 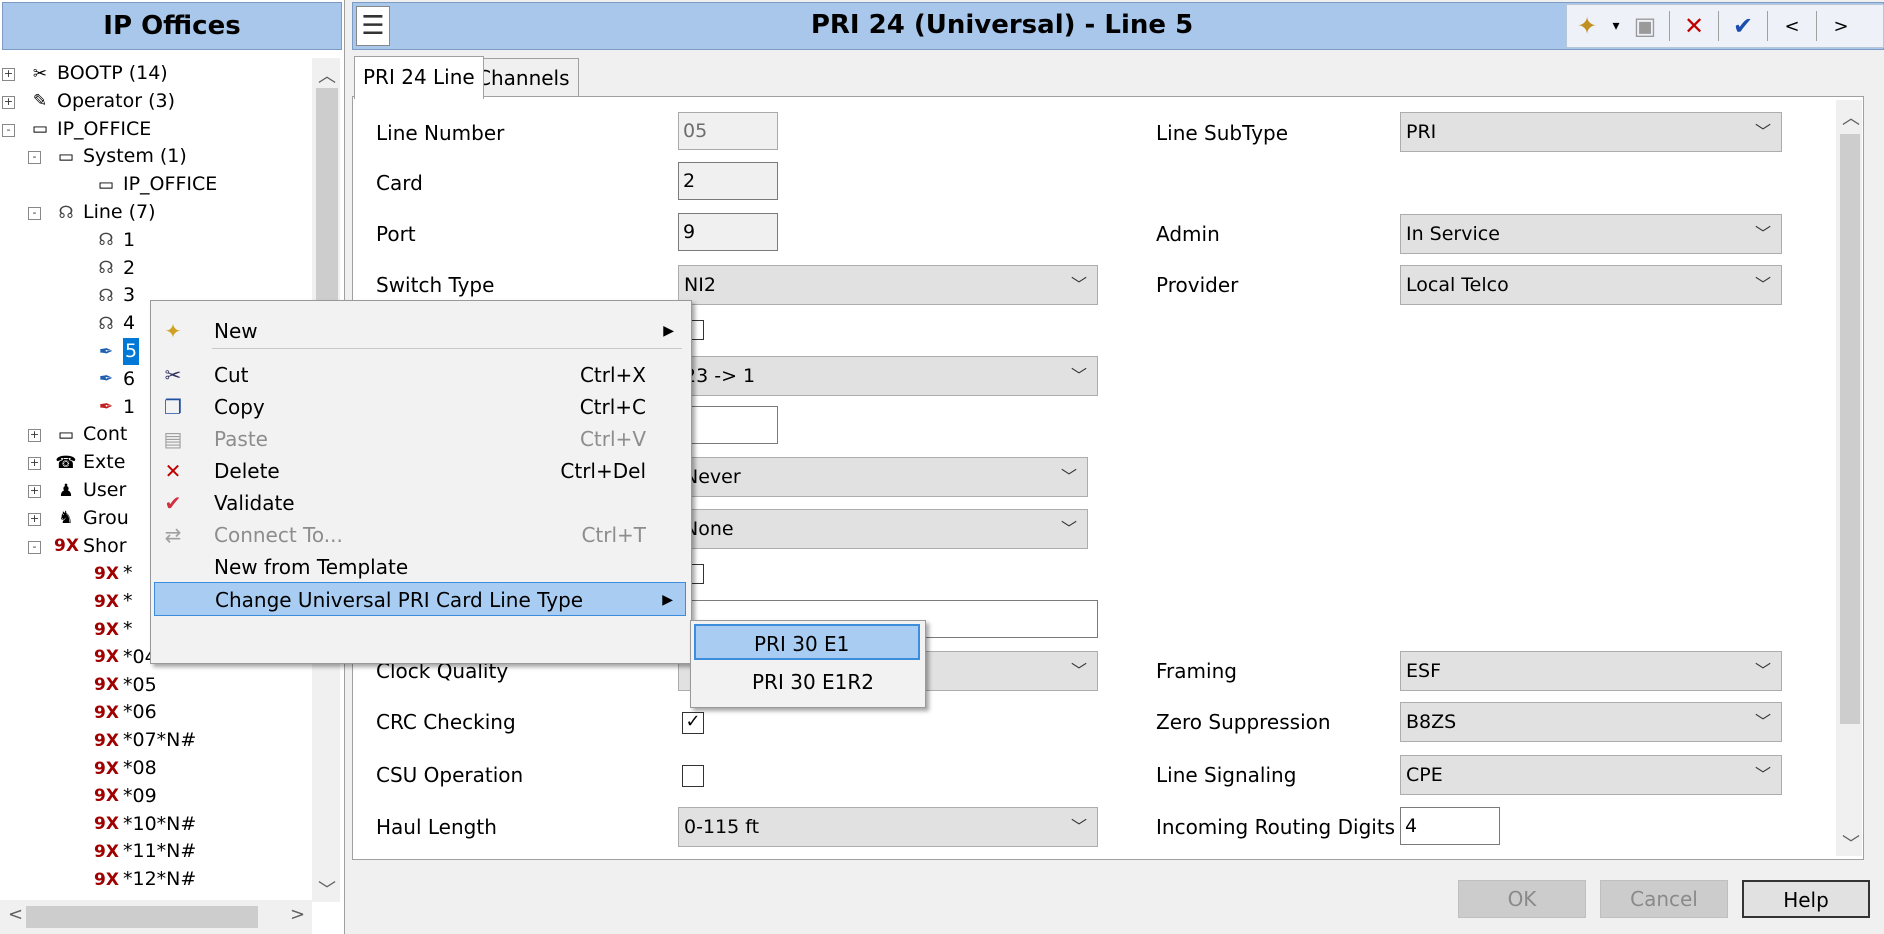 What do you see at coordinates (114, 268) in the screenshot?
I see `tree-item: ☊ 2` at bounding box center [114, 268].